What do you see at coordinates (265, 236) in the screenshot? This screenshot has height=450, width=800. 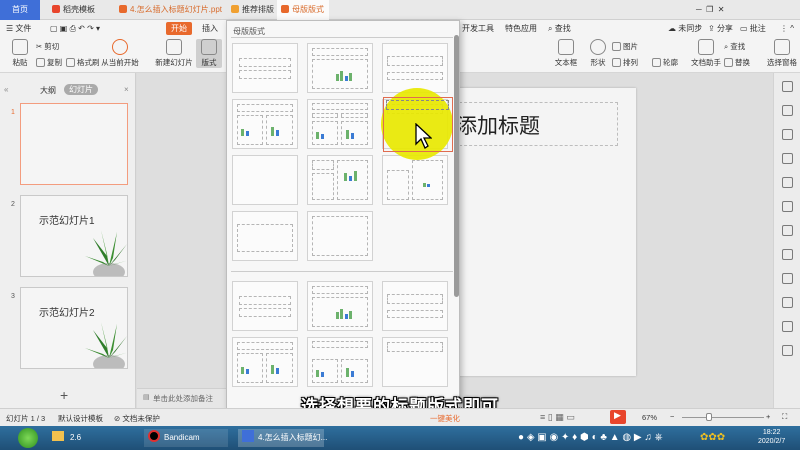 I see `layout-vertical-title` at bounding box center [265, 236].